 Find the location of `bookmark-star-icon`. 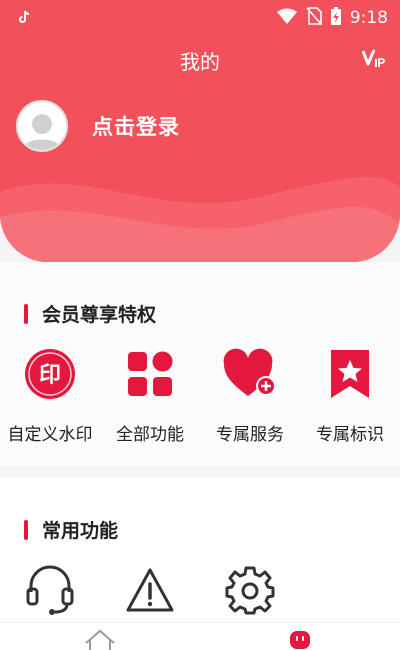

bookmark-star-icon is located at coordinates (350, 374).